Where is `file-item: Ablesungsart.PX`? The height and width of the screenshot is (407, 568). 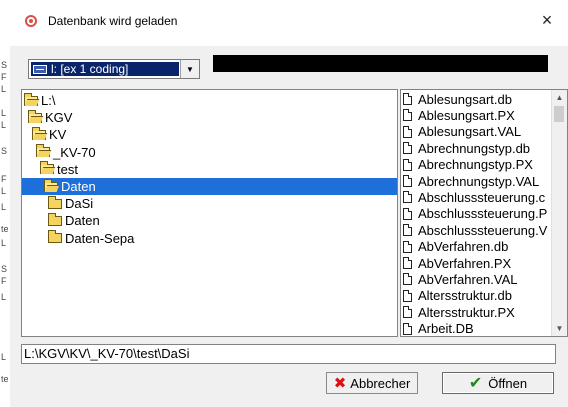 file-item: Ablesungsart.PX is located at coordinates (459, 115).